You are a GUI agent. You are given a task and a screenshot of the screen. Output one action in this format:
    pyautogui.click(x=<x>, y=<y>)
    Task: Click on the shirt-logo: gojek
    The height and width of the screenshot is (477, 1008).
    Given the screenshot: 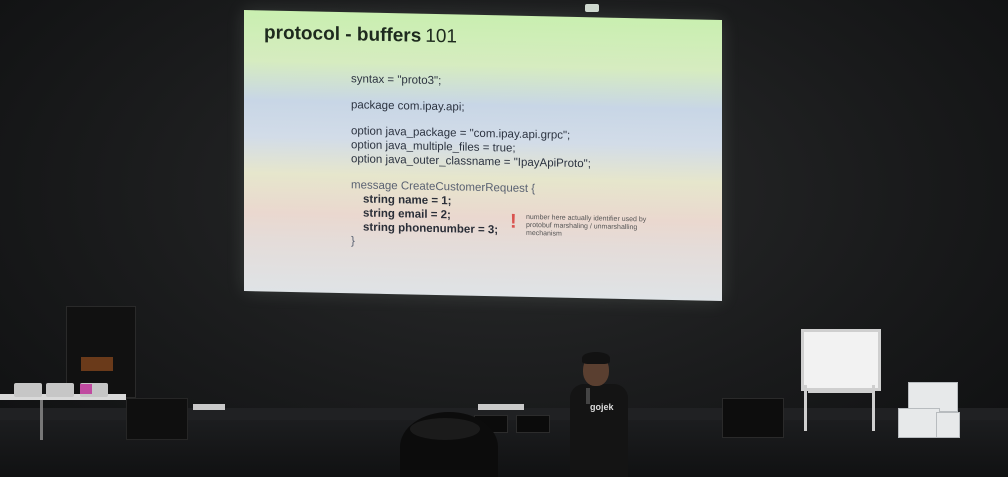 What is the action you would take?
    pyautogui.click(x=602, y=407)
    